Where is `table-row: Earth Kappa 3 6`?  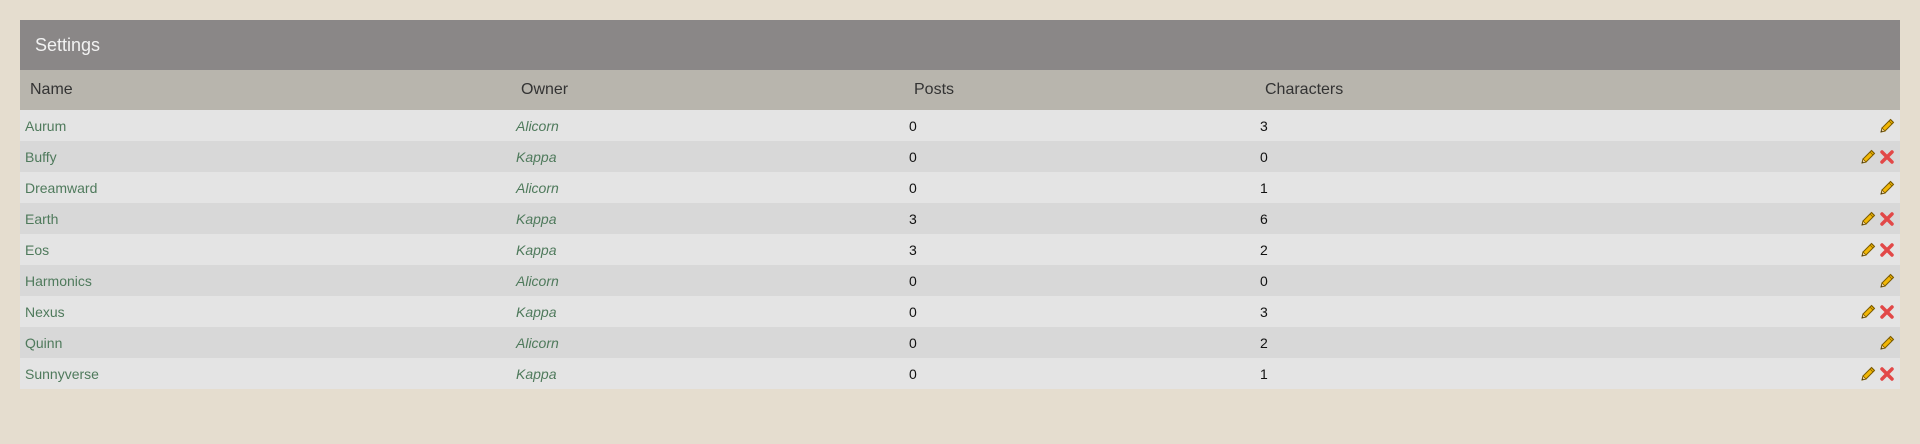 table-row: Earth Kappa 3 6 is located at coordinates (960, 218).